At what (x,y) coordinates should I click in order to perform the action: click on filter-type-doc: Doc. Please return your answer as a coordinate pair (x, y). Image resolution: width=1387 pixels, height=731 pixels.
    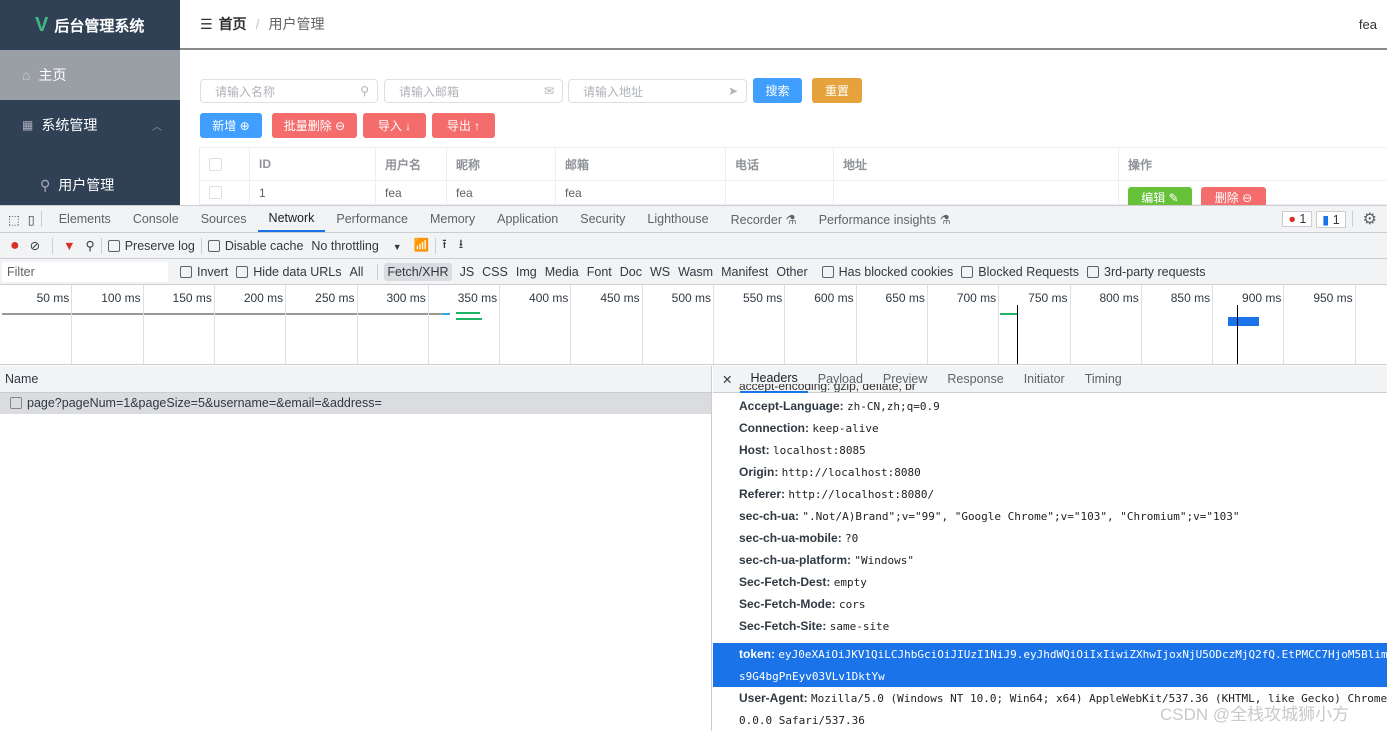
    Looking at the image, I should click on (631, 272).